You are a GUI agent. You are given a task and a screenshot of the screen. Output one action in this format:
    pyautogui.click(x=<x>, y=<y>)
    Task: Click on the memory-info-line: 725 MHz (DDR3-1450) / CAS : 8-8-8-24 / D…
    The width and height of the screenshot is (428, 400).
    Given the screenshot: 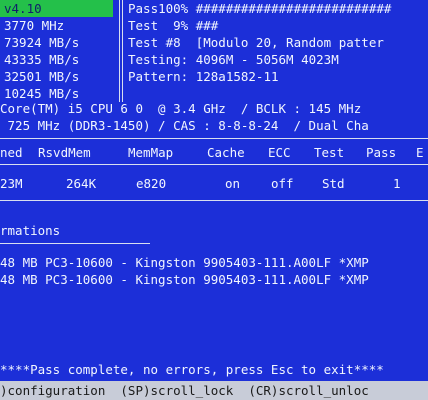 What is the action you would take?
    pyautogui.click(x=184, y=125)
    